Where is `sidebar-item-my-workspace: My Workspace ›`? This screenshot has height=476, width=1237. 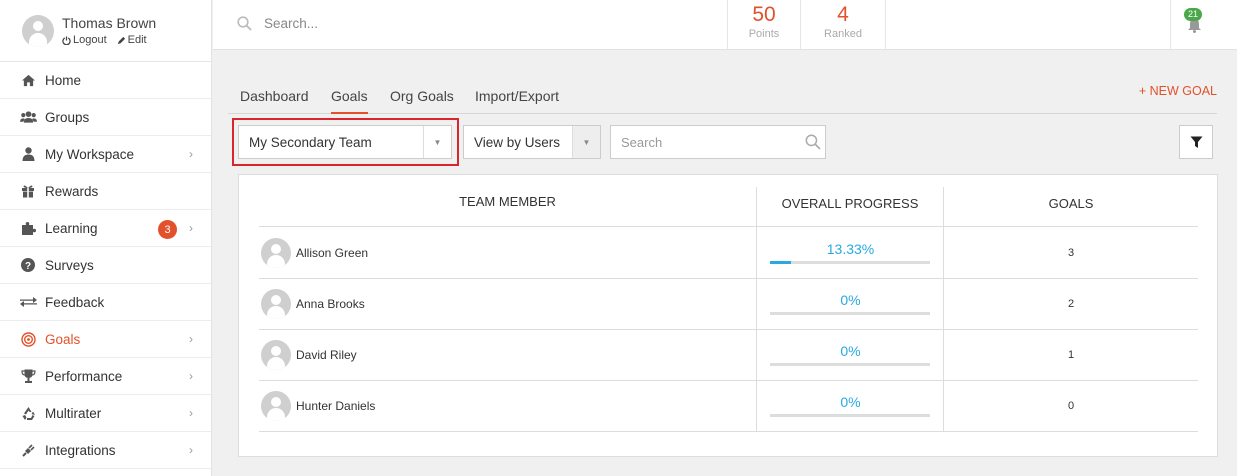 sidebar-item-my-workspace: My Workspace › is located at coordinates (105, 154).